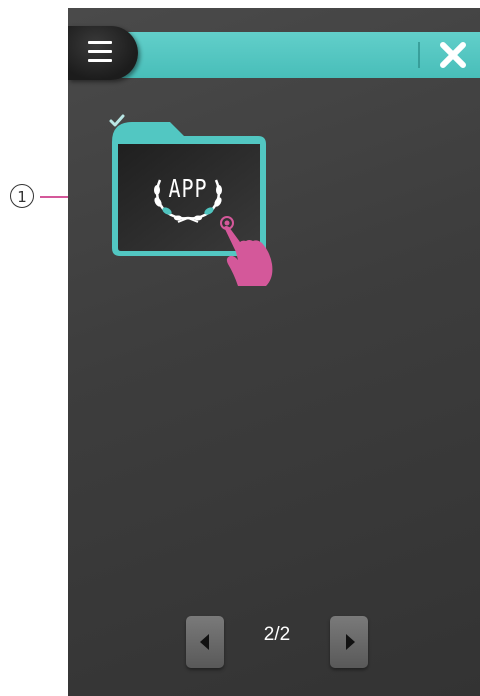 This screenshot has height=696, width=480. Describe the element at coordinates (419, 55) in the screenshot. I see `header-separator` at that location.